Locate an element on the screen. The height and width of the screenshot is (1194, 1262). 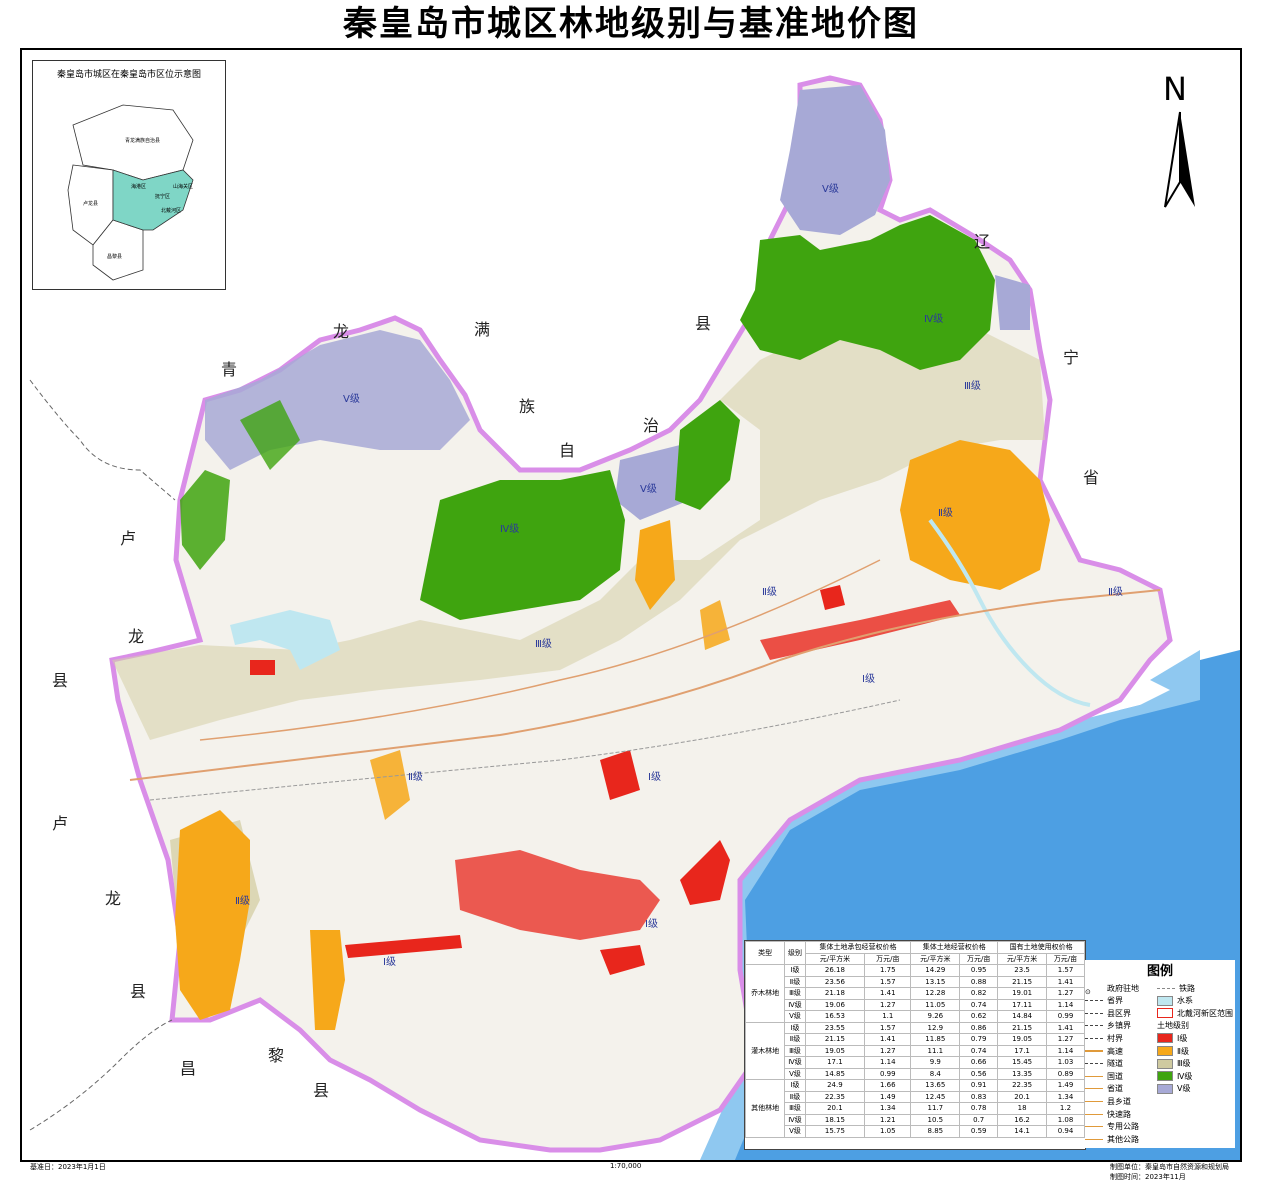
inset-label: 海港区 is located at coordinates (138, 186).